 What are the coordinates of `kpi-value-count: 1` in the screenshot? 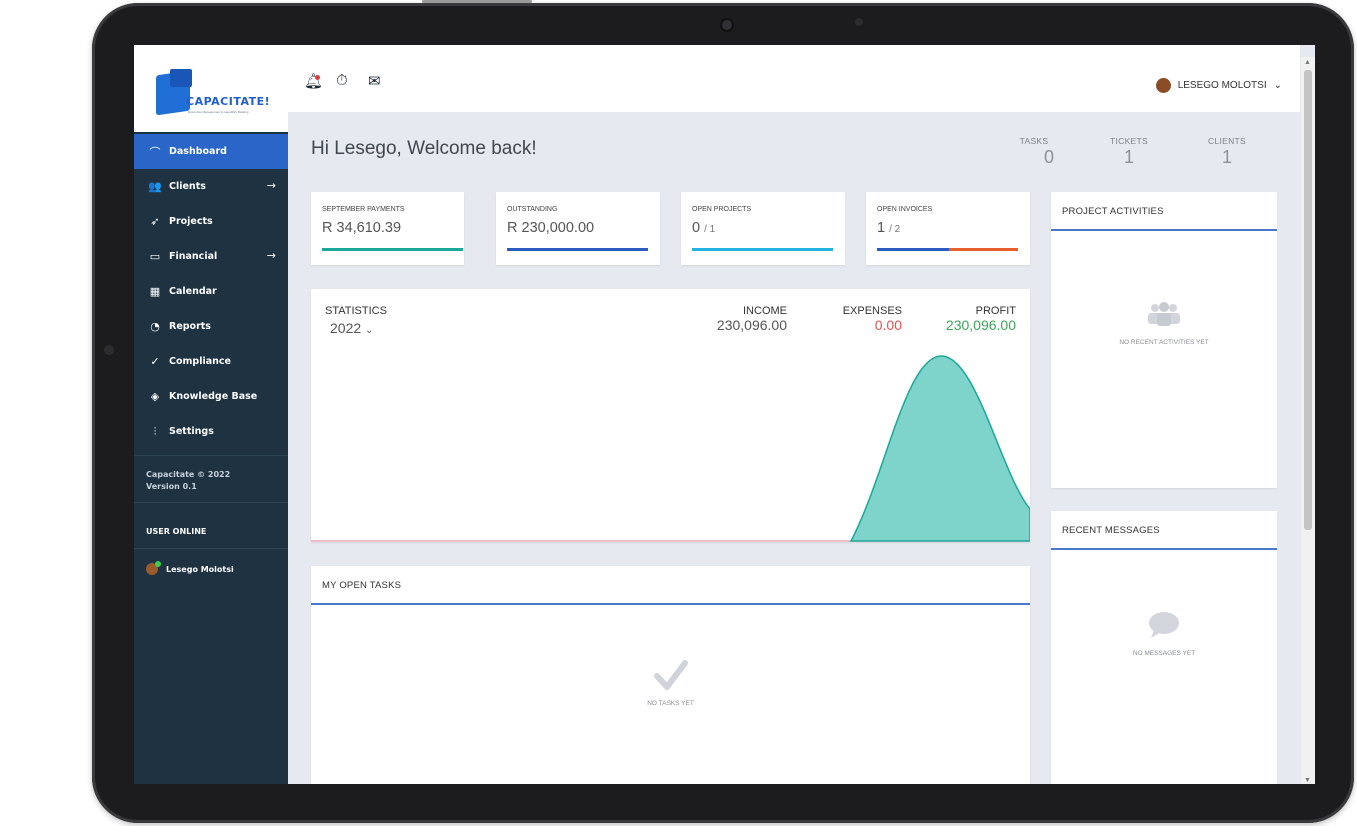 It's located at (881, 228).